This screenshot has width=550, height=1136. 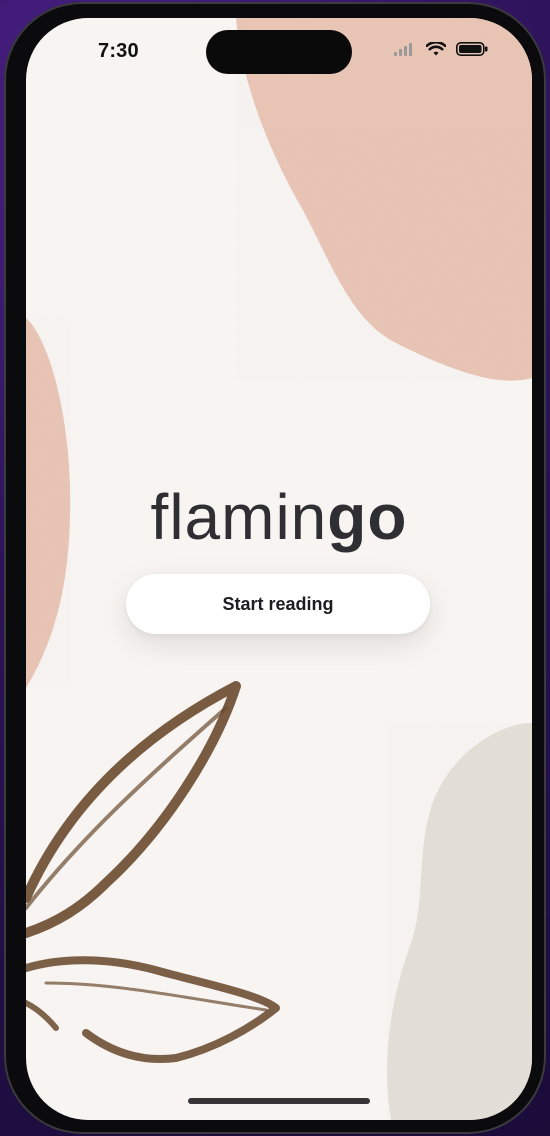 What do you see at coordinates (459, 921) in the screenshot?
I see `beige-blob-bottom-right` at bounding box center [459, 921].